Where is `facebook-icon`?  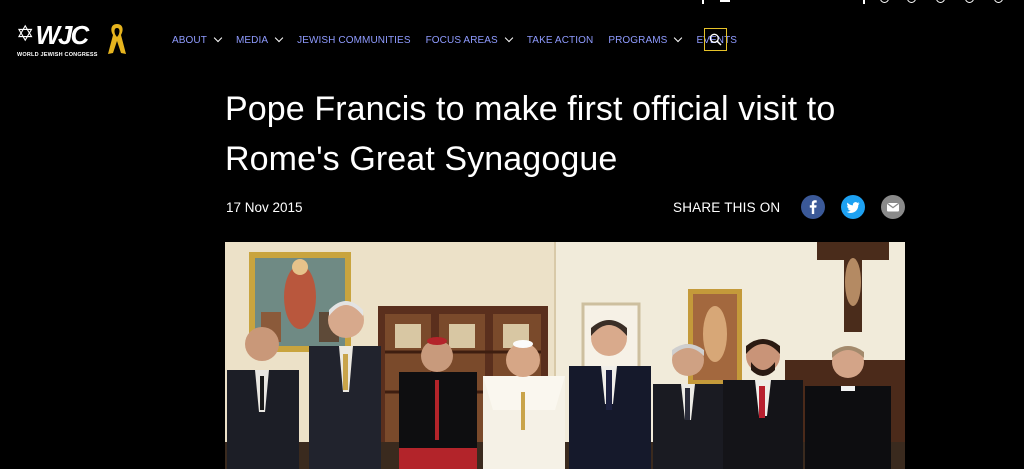
facebook-icon is located at coordinates (813, 207).